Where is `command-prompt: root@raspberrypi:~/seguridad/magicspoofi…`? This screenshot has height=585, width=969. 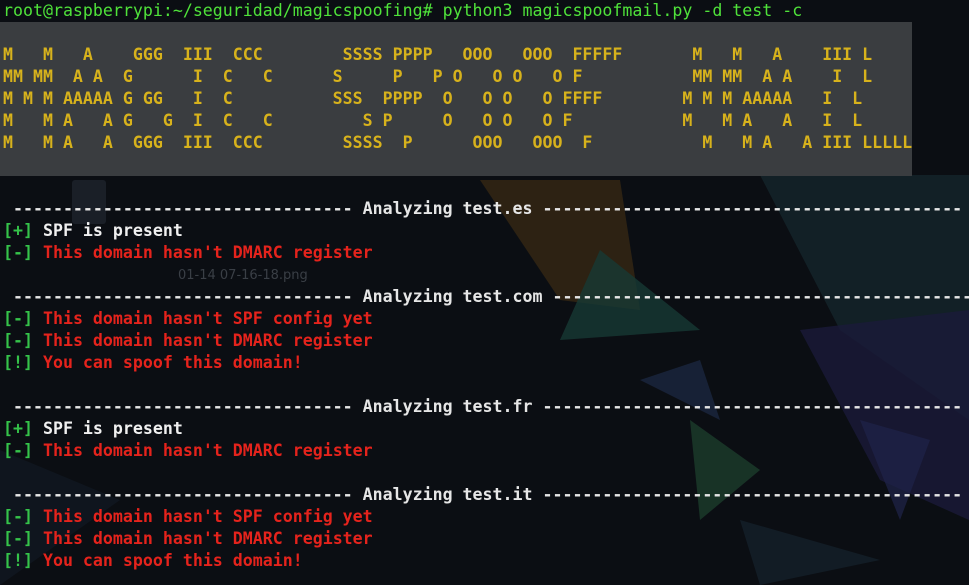 command-prompt: root@raspberrypi:~/seguridad/magicspoofi… is located at coordinates (402, 11).